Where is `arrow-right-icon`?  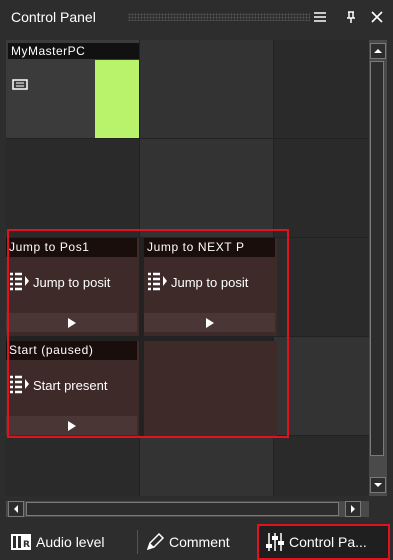
arrow-right-icon is located at coordinates (353, 509).